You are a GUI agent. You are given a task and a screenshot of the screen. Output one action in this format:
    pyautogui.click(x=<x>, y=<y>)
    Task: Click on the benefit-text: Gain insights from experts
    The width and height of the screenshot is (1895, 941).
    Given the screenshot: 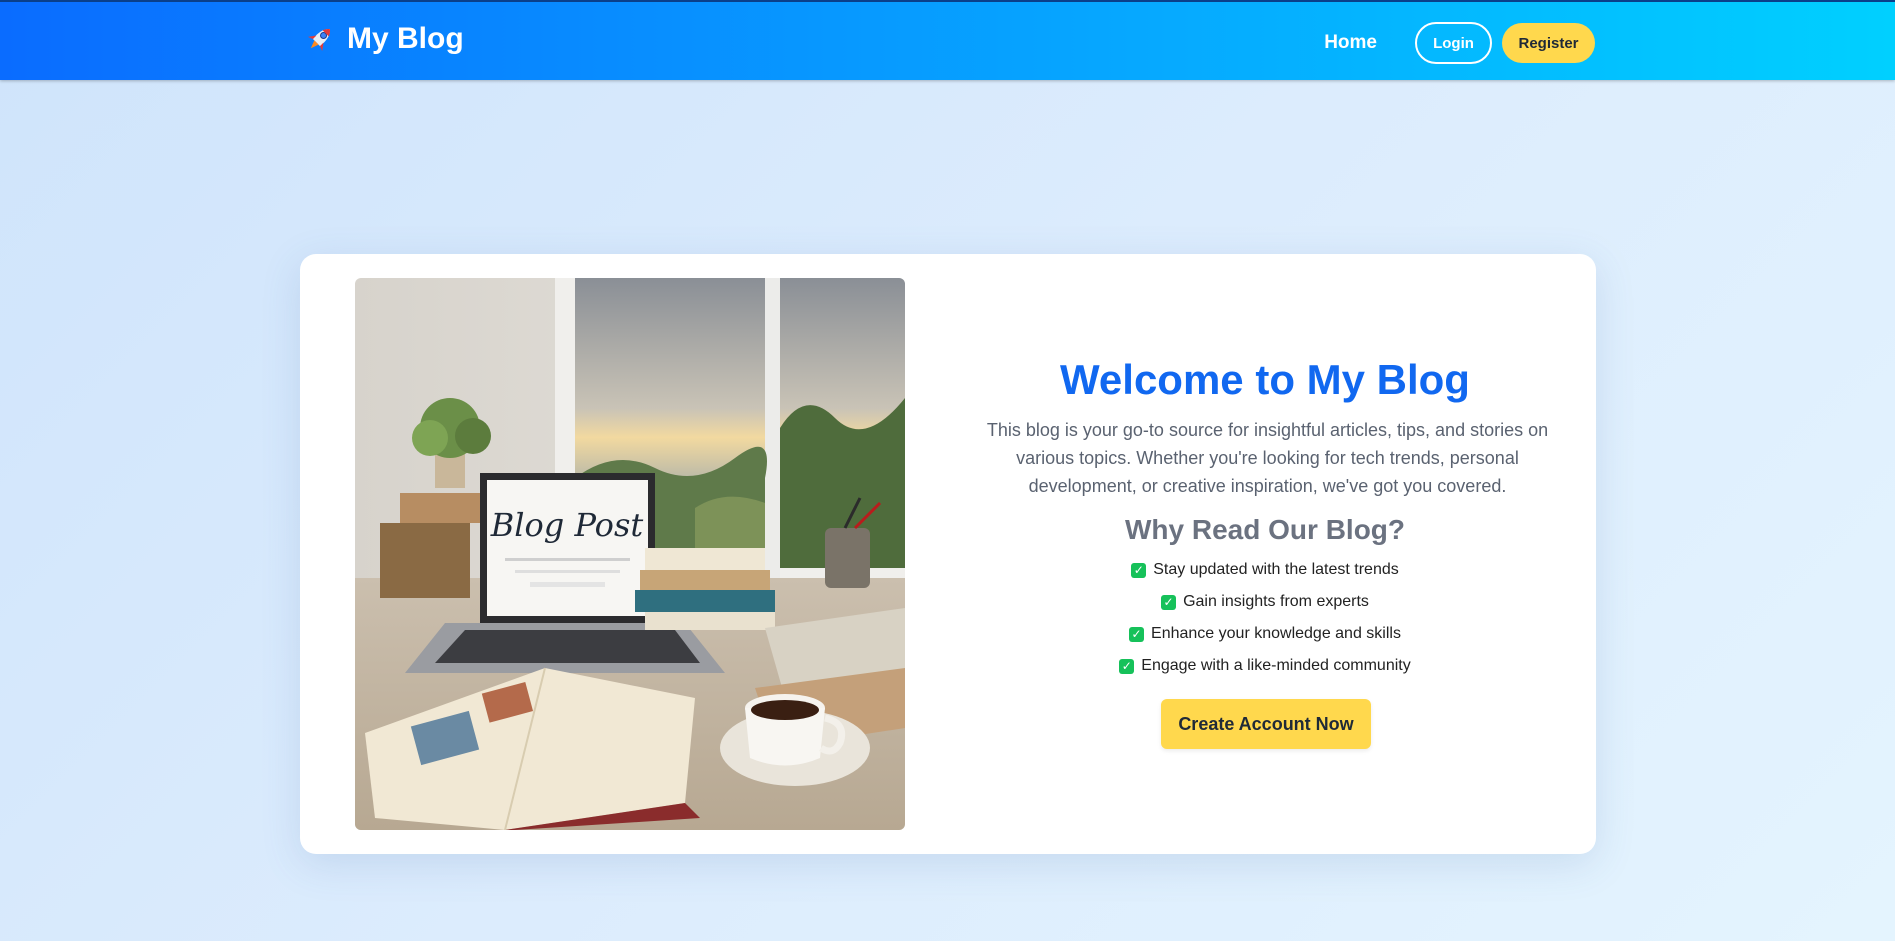 What is the action you would take?
    pyautogui.click(x=1276, y=601)
    